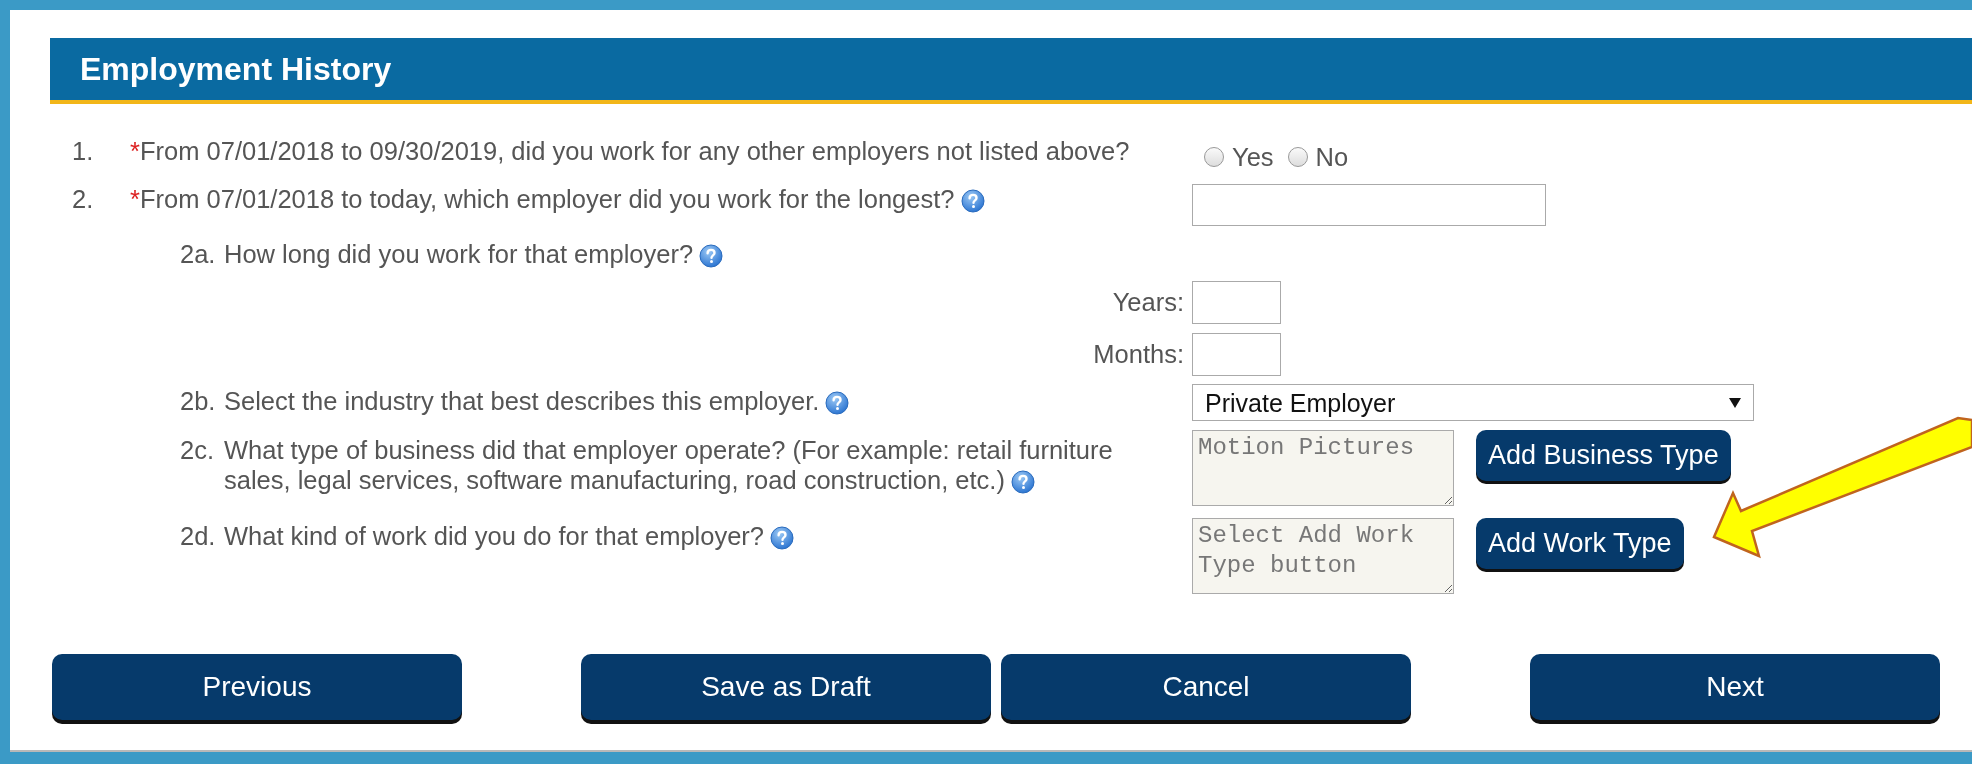  I want to click on question-number: 1., so click(83, 151).